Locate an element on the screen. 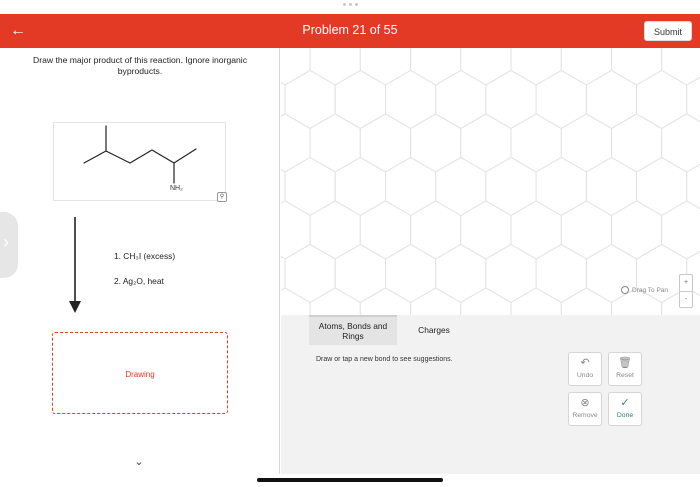  reagent-step-1: 1. CH₃I (excess) is located at coordinates (145, 256).